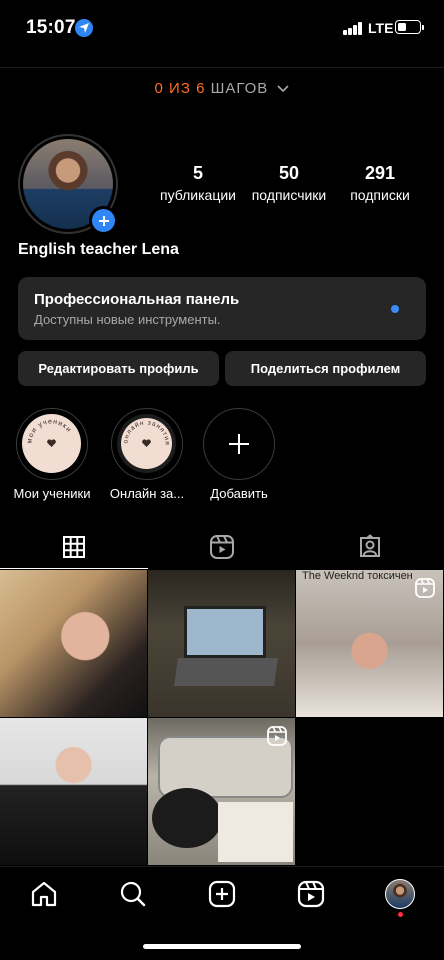 The width and height of the screenshot is (444, 960). Describe the element at coordinates (49, 432) in the screenshot. I see `highlight-ring-text: мои ученики` at that location.